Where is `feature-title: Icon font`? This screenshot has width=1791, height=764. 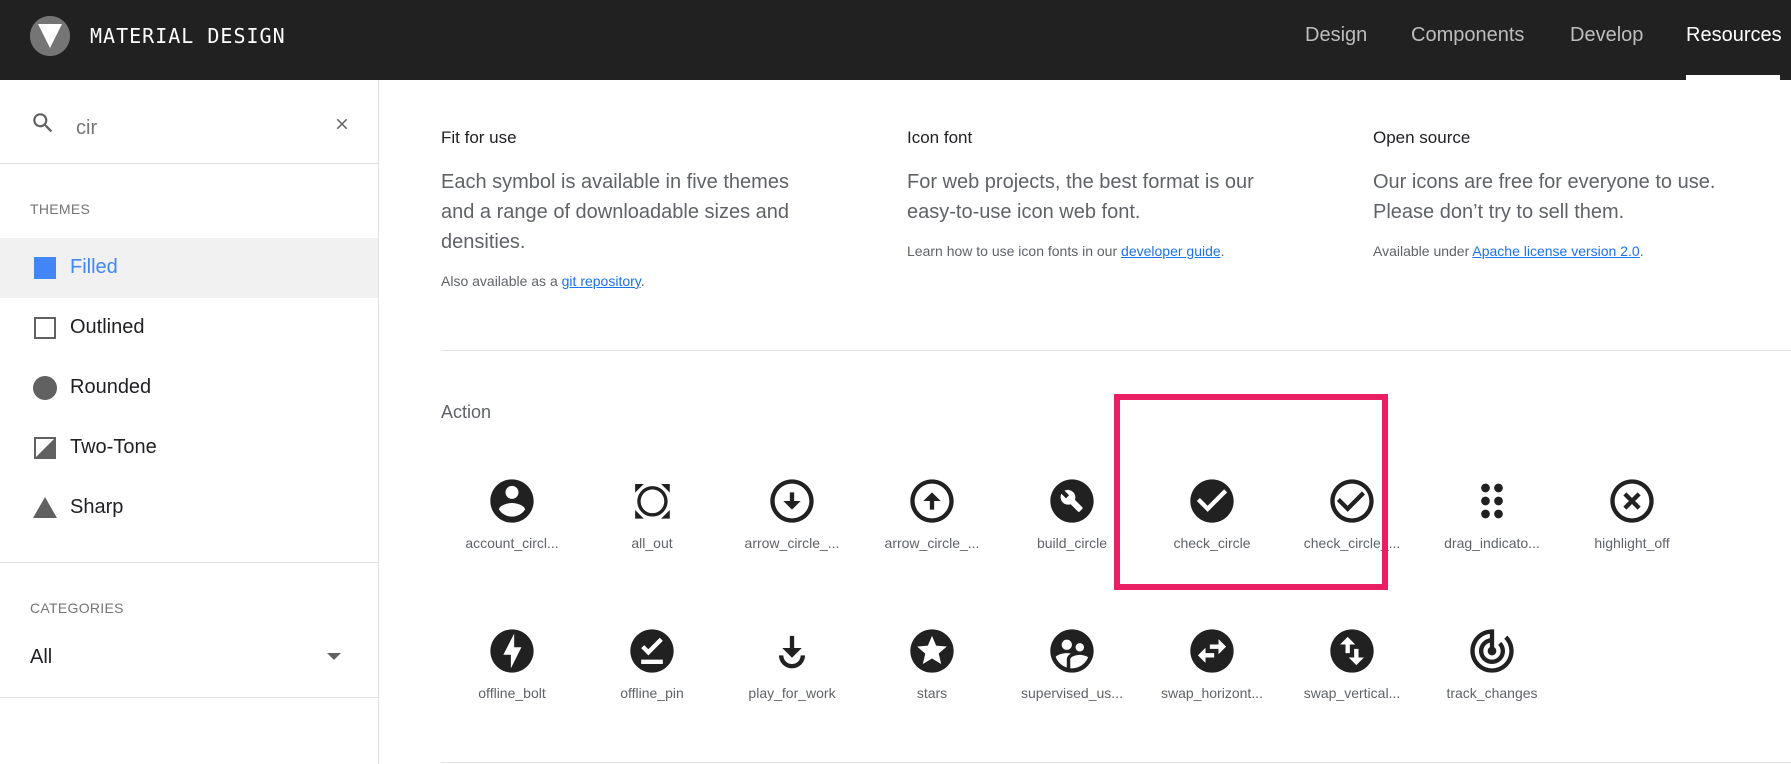 feature-title: Icon font is located at coordinates (940, 137).